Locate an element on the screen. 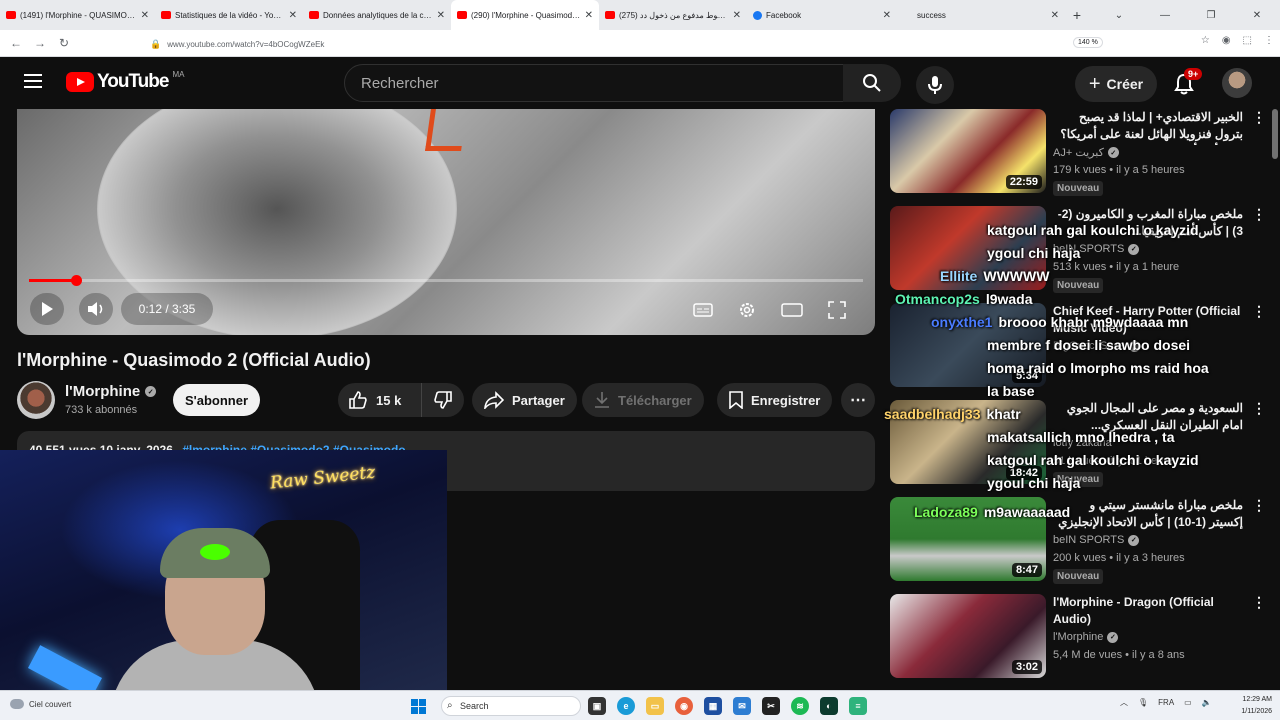 This screenshot has width=1280, height=720. menu-icon: ⋮ is located at coordinates (1269, 40).